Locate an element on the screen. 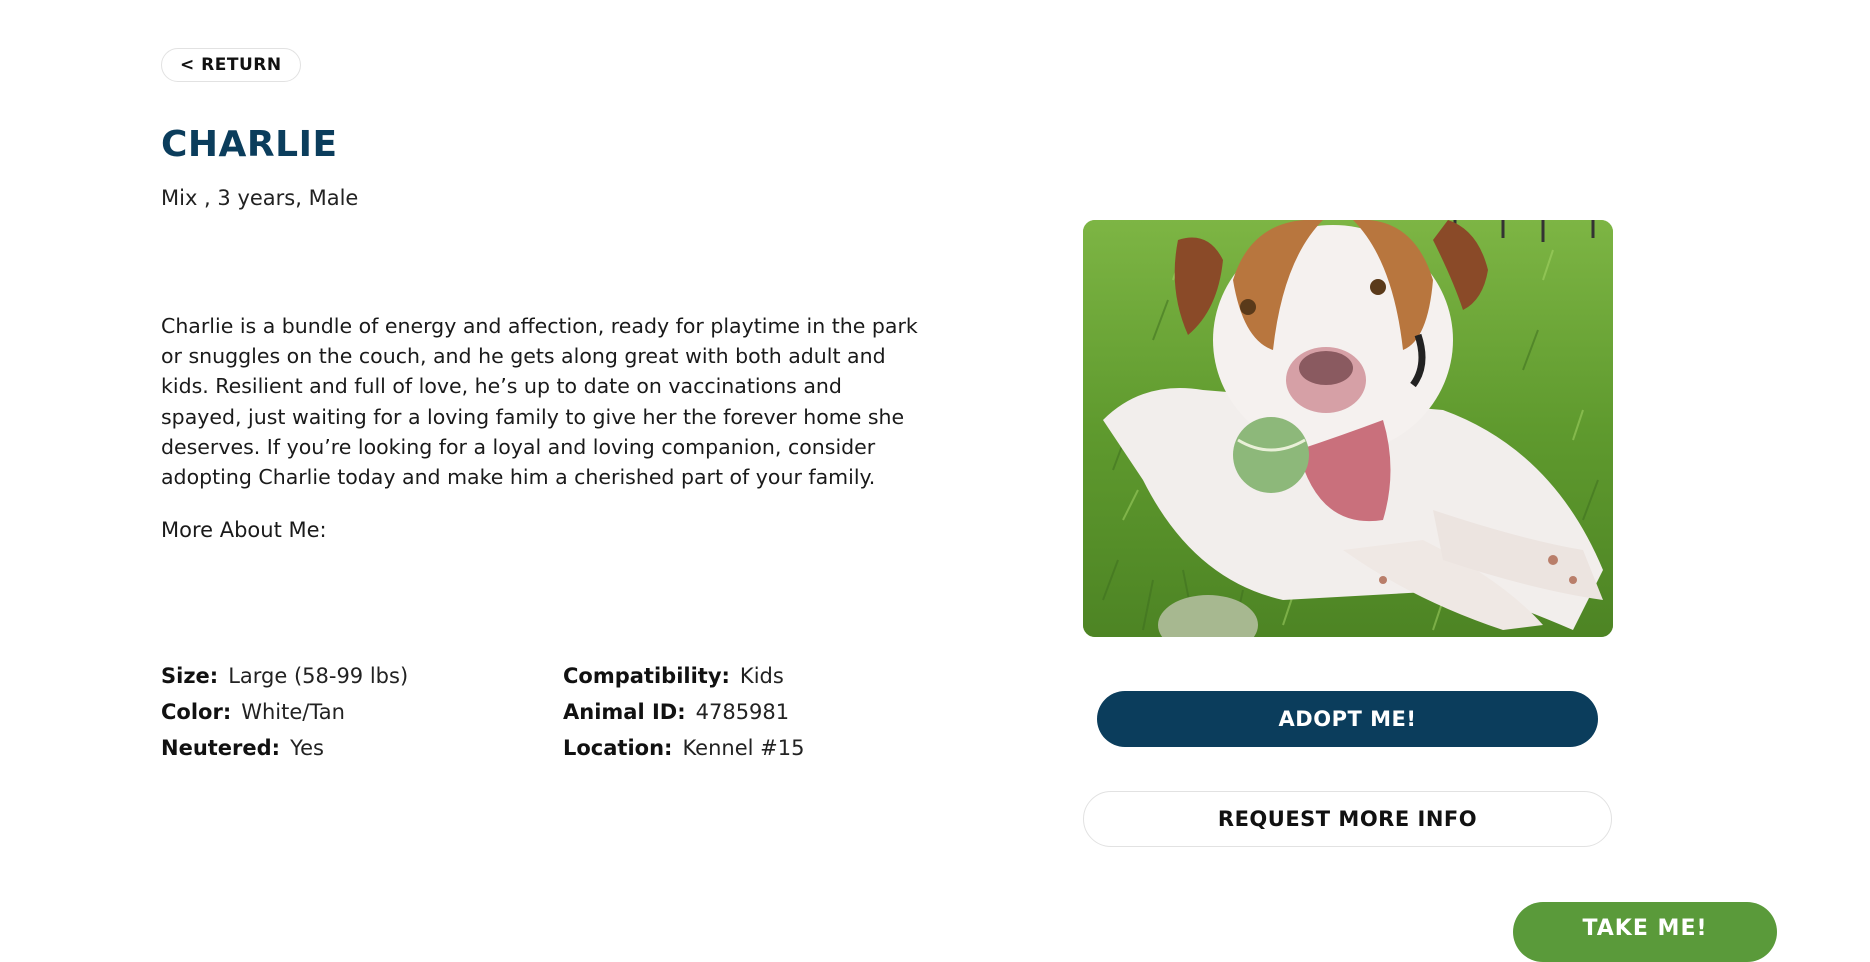 Image resolution: width=1870 pixels, height=962 pixels. adopt-button: ADOPT ME! is located at coordinates (1347, 719).